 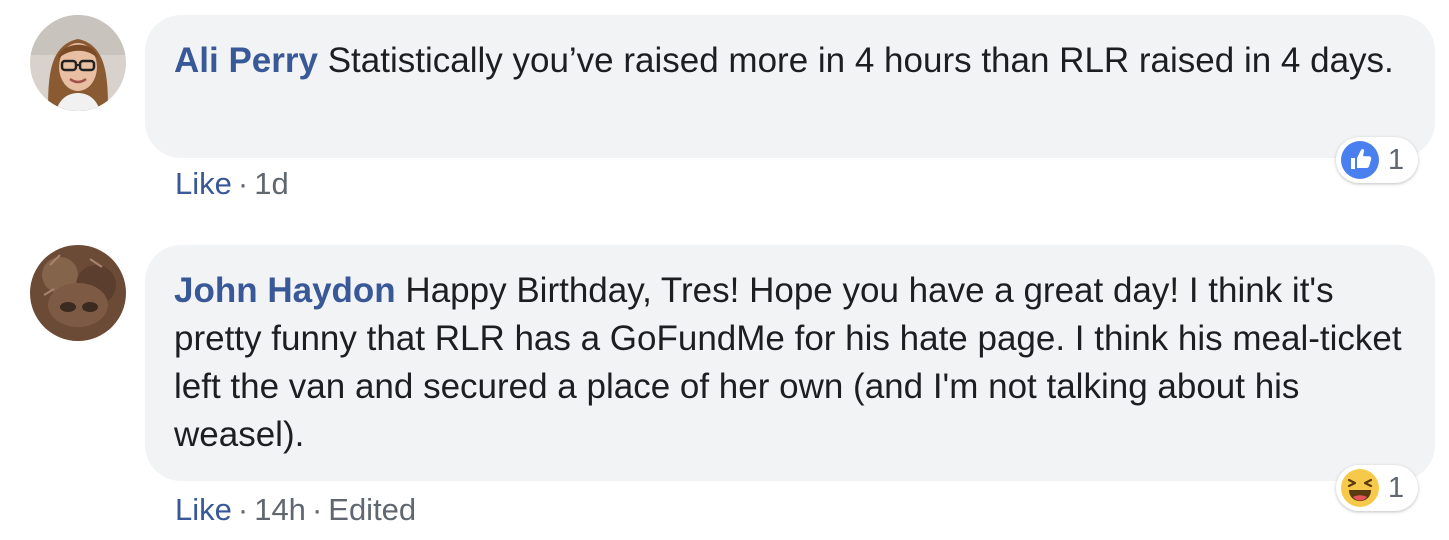 I want to click on comment-actions: Like · 1d, so click(x=232, y=184).